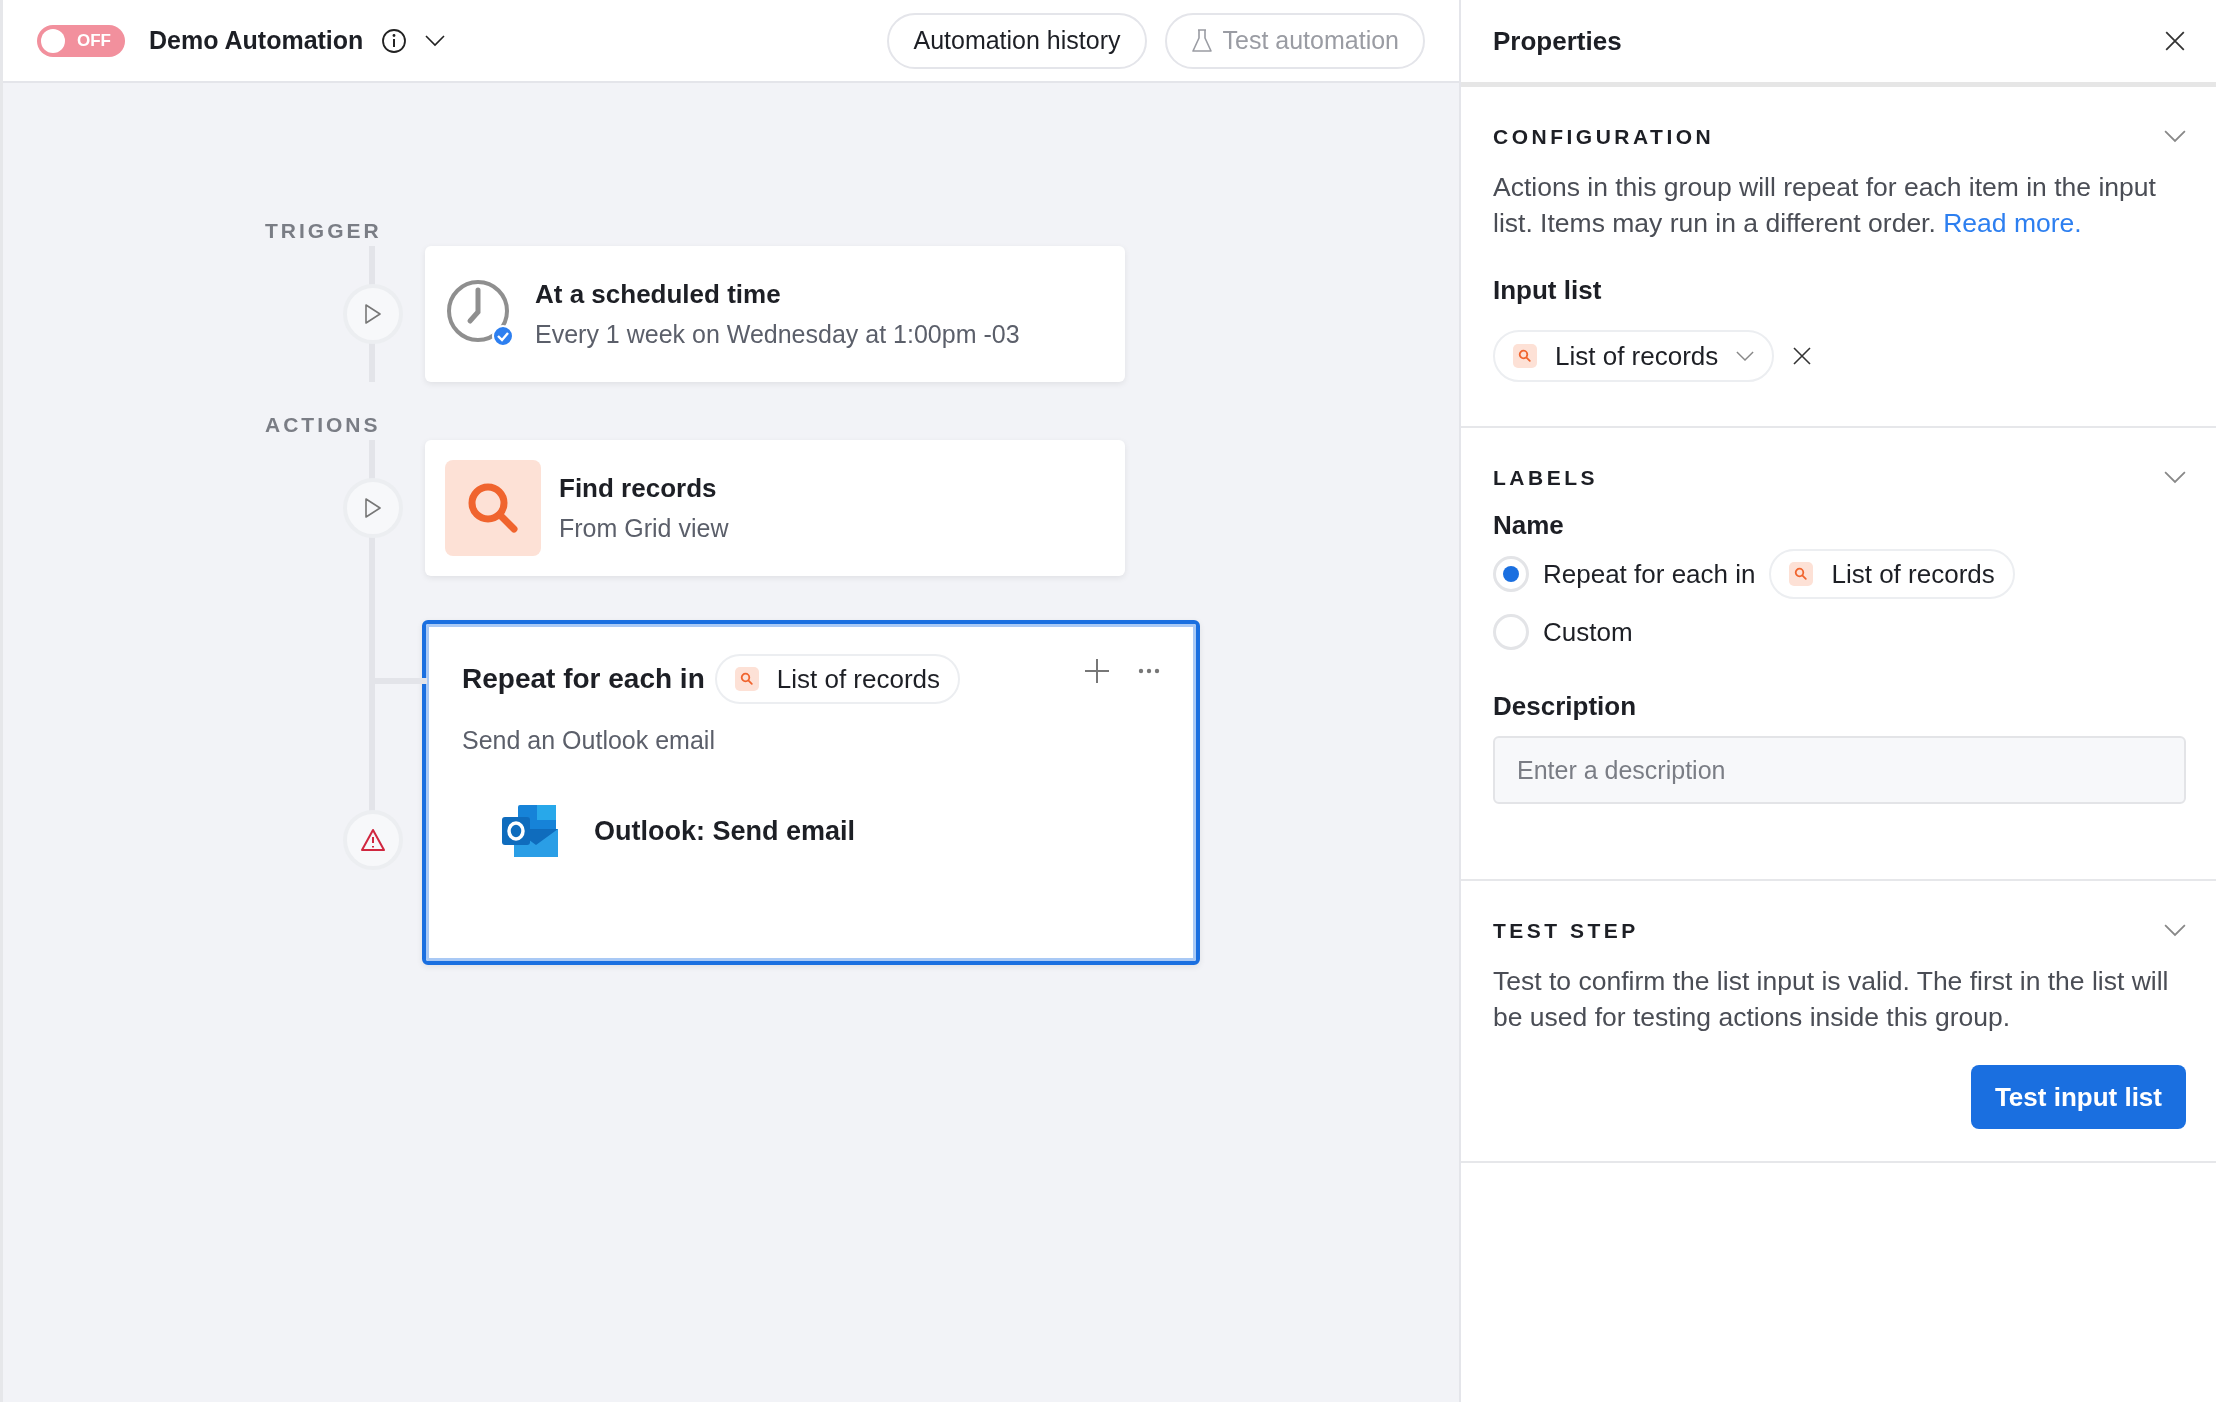 The width and height of the screenshot is (2216, 1402). What do you see at coordinates (644, 528) in the screenshot?
I see `step-subtitle: From Grid view` at bounding box center [644, 528].